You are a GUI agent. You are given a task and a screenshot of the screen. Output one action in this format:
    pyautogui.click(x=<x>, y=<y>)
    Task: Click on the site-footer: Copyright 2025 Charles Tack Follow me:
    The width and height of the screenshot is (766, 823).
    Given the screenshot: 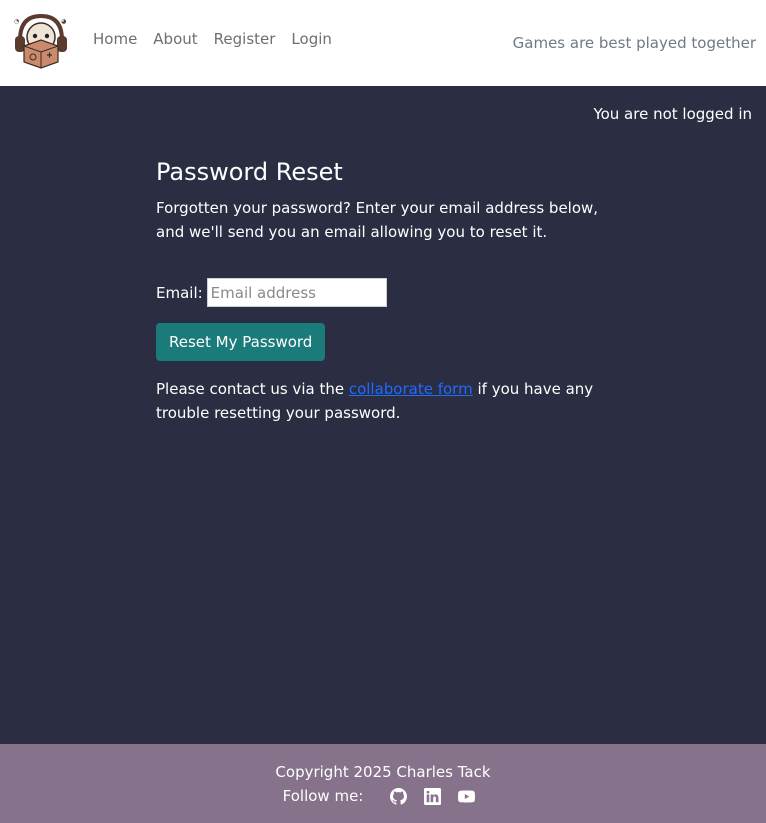 What is the action you would take?
    pyautogui.click(x=383, y=783)
    